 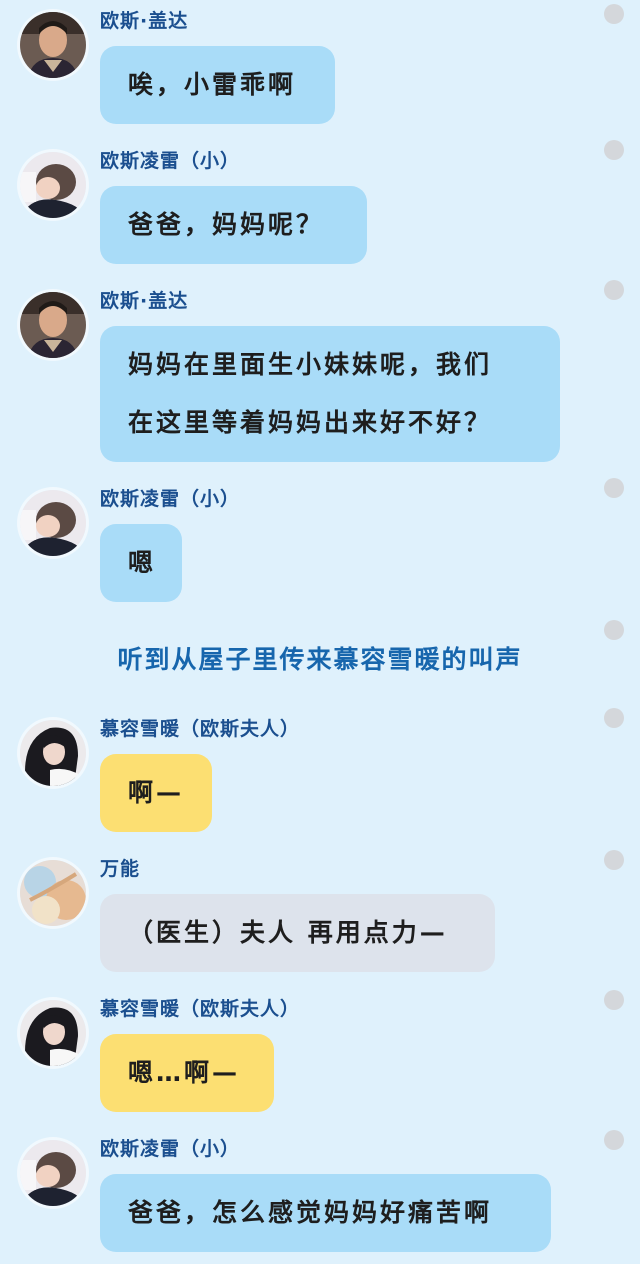 What do you see at coordinates (325, 1213) in the screenshot?
I see `message-bubble: 爸爸，怎么感觉妈妈好痛苦啊` at bounding box center [325, 1213].